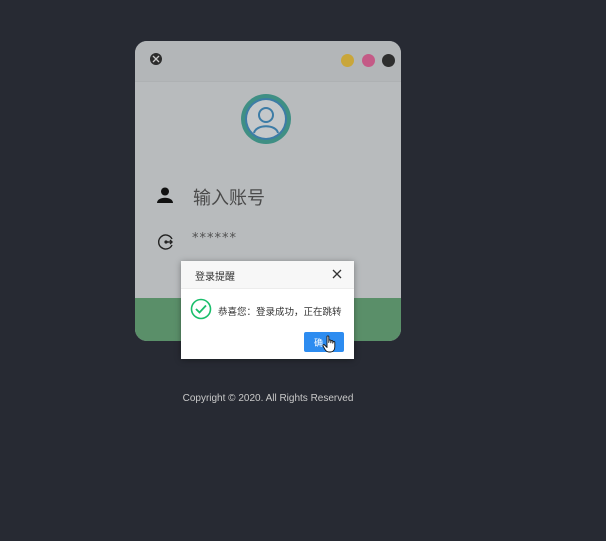 This screenshot has height=541, width=606. Describe the element at coordinates (165, 242) in the screenshot. I see `password-icon` at that location.